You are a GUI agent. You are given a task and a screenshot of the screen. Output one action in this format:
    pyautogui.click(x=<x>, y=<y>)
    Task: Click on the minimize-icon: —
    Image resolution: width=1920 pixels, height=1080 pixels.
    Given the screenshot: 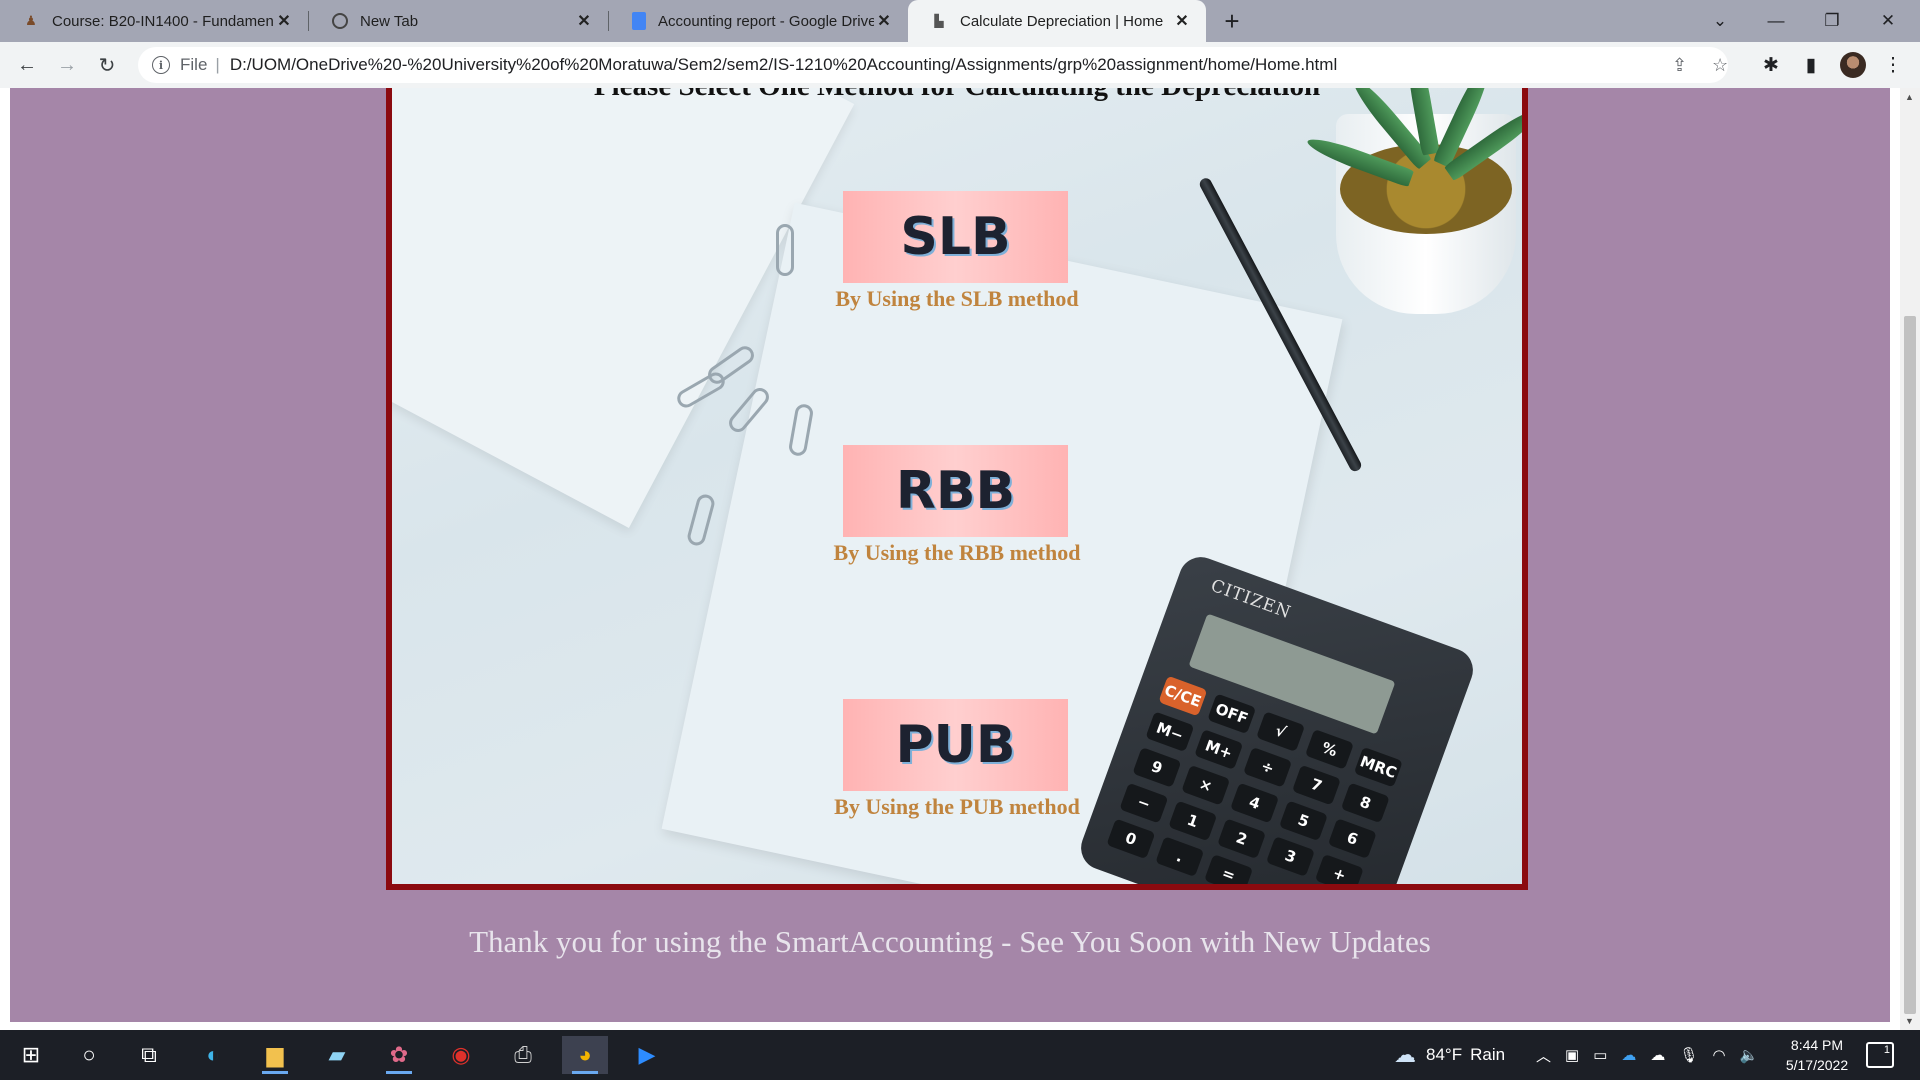 What is the action you would take?
    pyautogui.click(x=1776, y=21)
    